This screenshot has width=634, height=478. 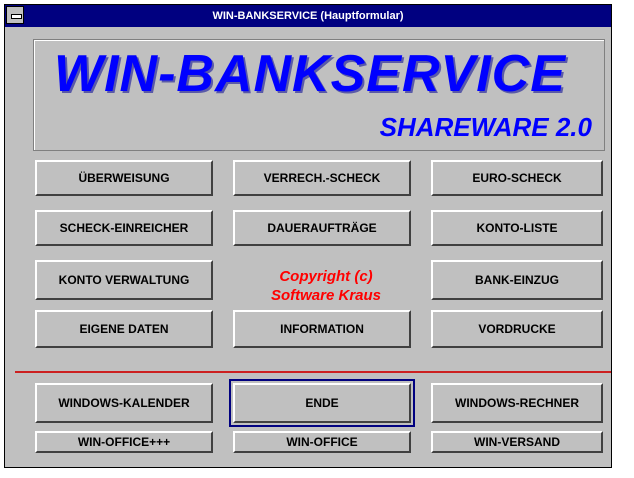 I want to click on konto-verwaltung-button: KONTO VERWALTUNG, so click(x=124, y=280).